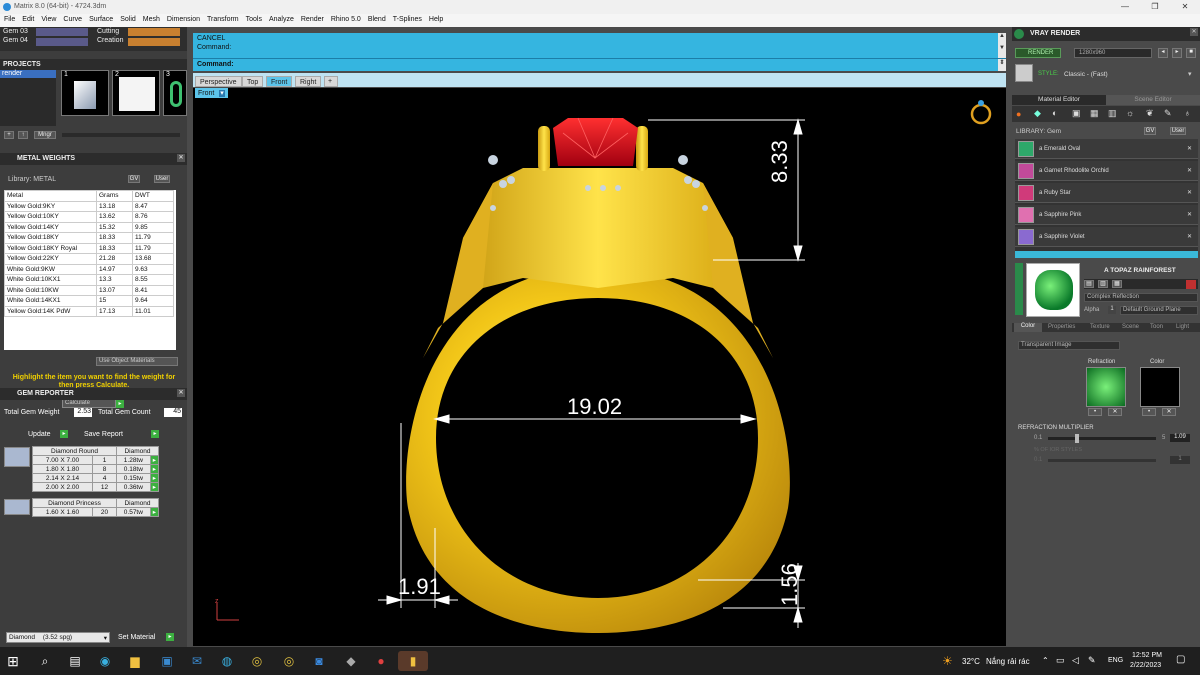 Image resolution: width=1200 pixels, height=675 pixels. What do you see at coordinates (1038, 53) in the screenshot?
I see `render-button: RENDER` at bounding box center [1038, 53].